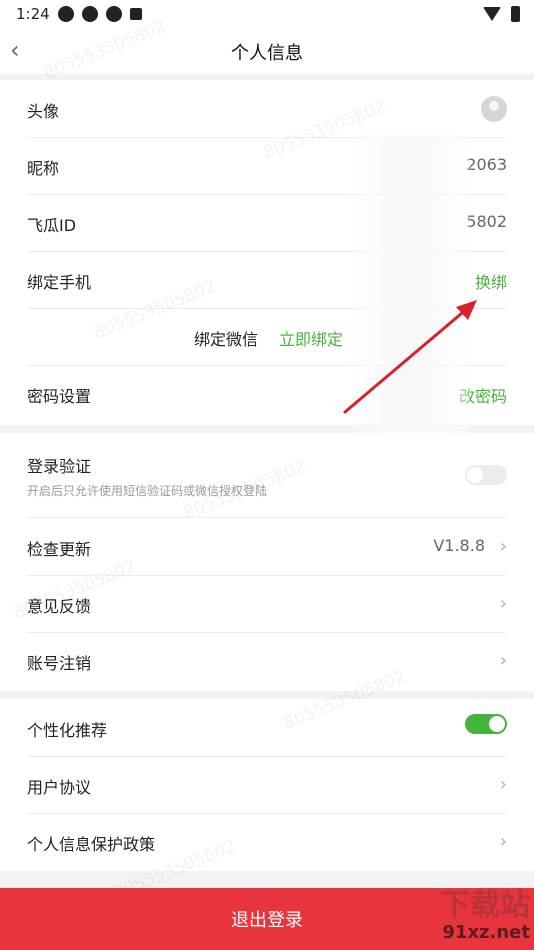 This screenshot has height=950, width=534. I want to click on login-verify-desc: 开启后只允许使用短信验证码或微信授权登陆, so click(147, 491).